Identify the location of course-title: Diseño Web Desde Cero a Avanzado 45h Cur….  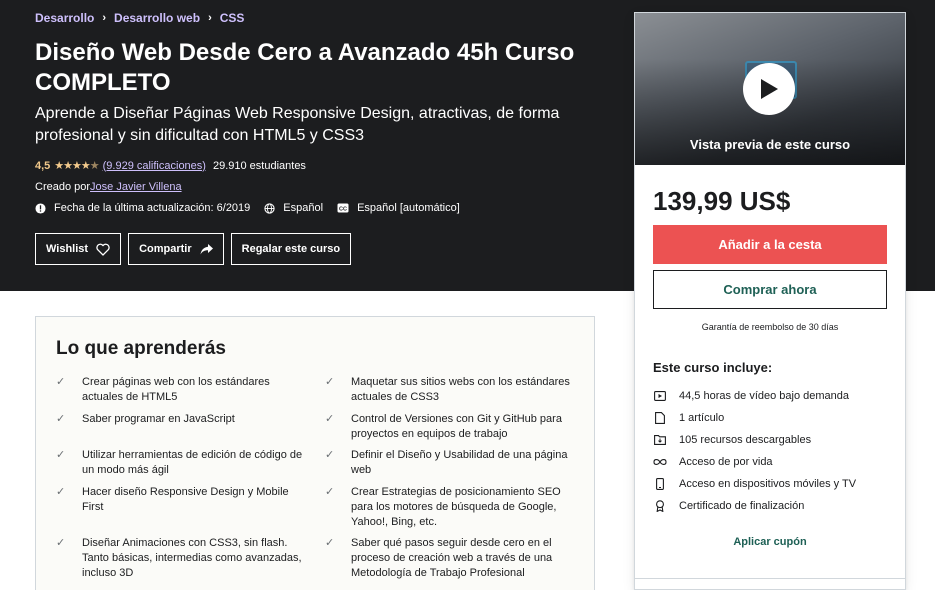
(305, 67).